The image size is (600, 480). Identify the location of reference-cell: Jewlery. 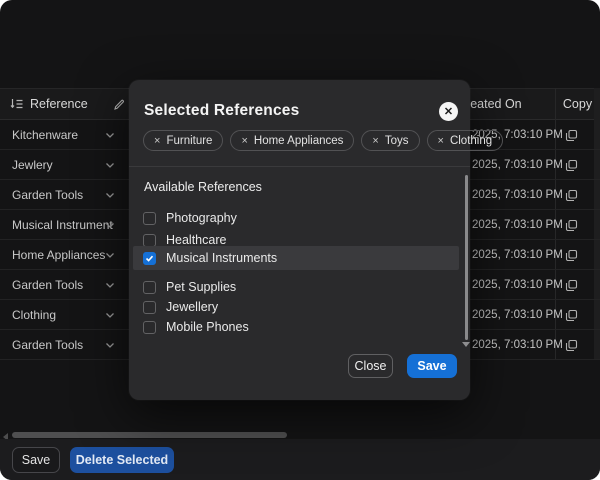
(32, 164).